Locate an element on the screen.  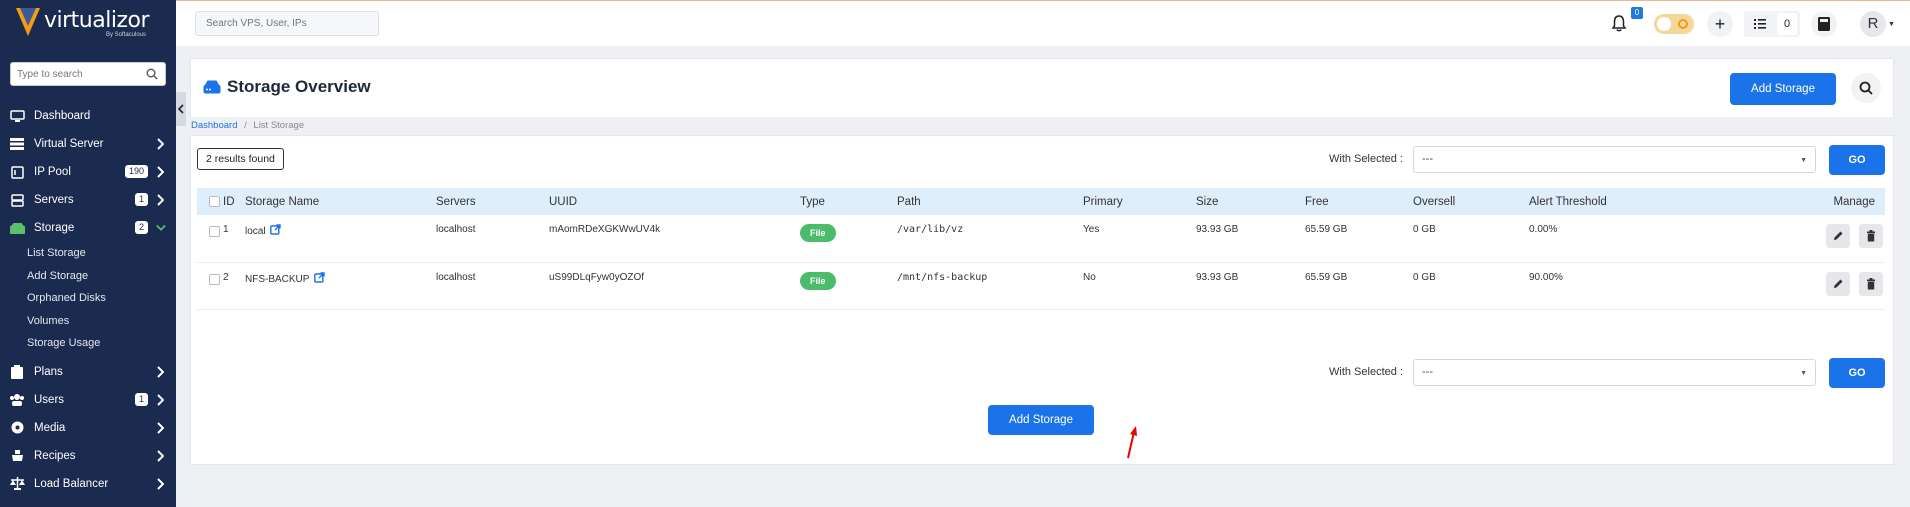
count-badge: 1 is located at coordinates (141, 199).